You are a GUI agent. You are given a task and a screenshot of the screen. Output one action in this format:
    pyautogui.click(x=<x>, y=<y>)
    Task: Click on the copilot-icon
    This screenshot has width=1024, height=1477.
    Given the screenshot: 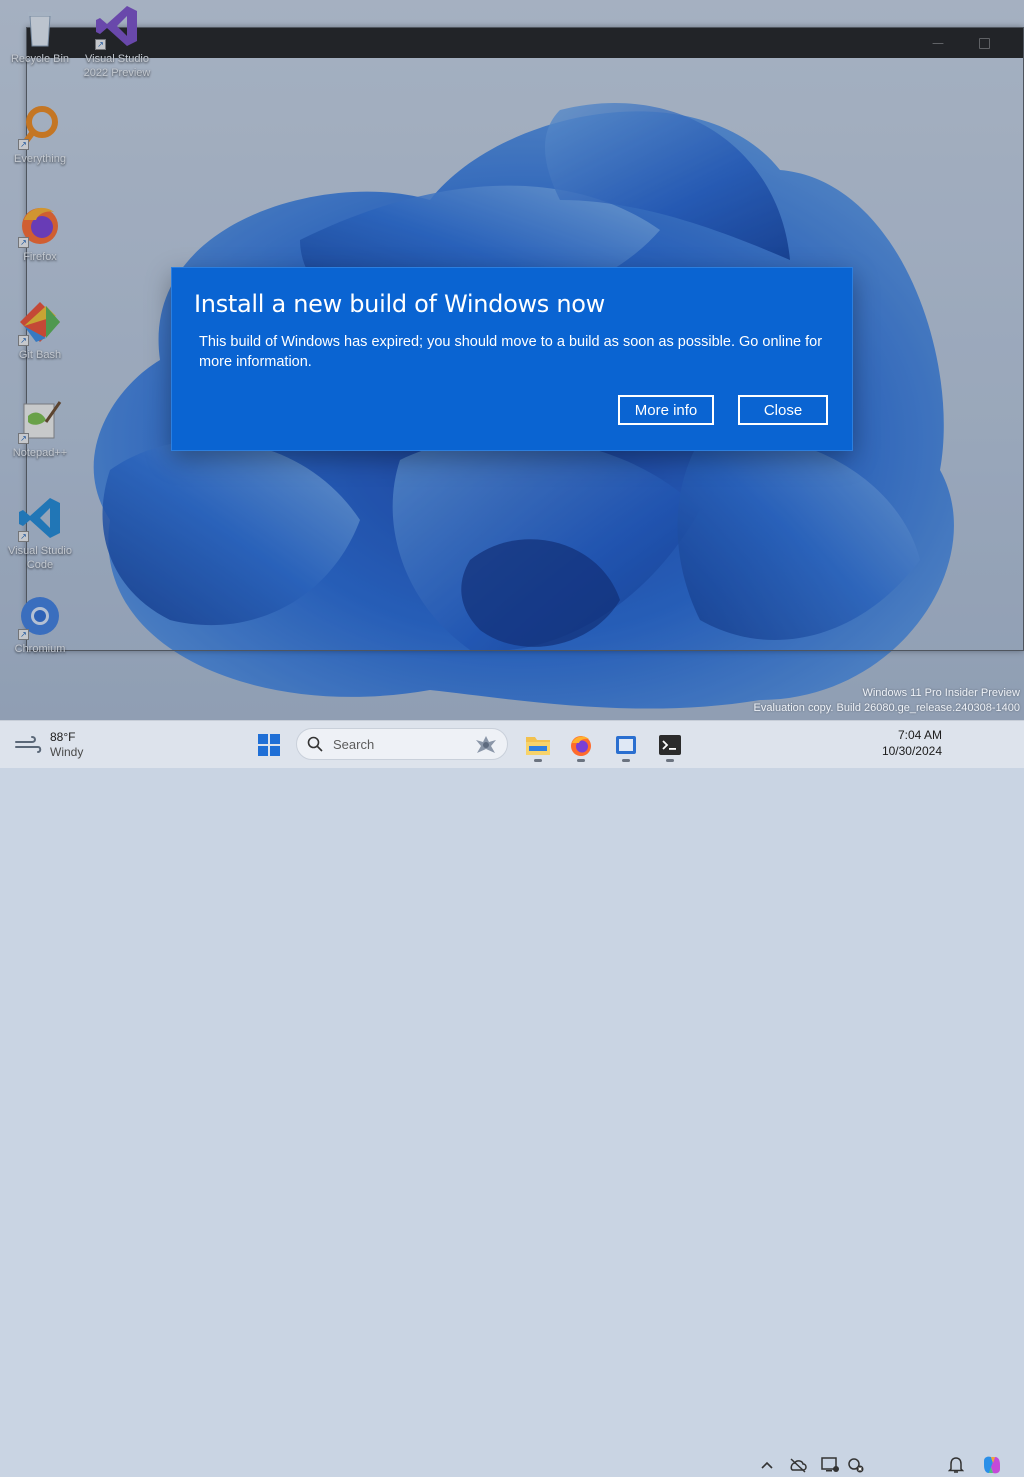 What is the action you would take?
    pyautogui.click(x=992, y=1465)
    